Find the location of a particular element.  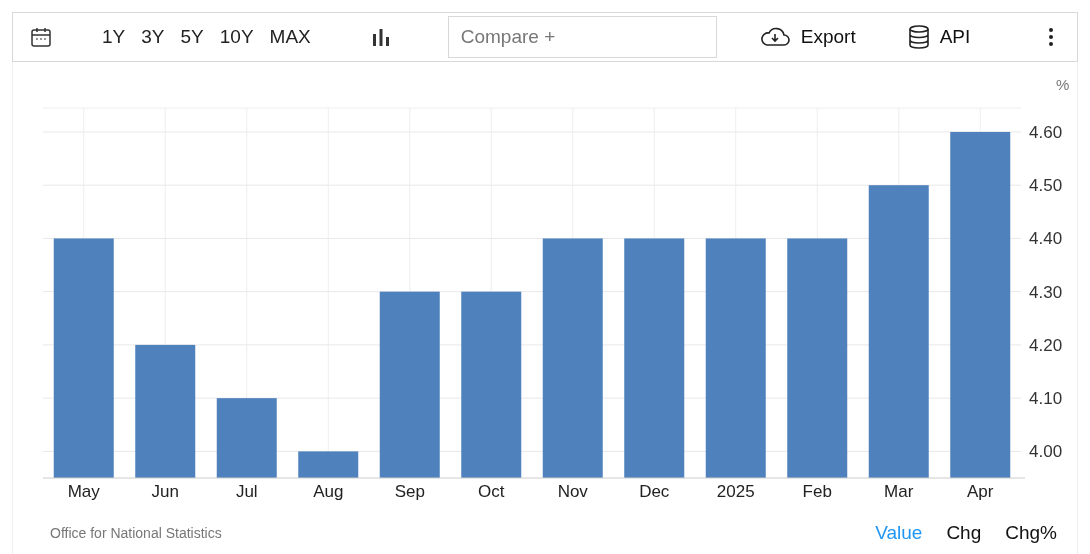

y-tick-label: 4.50 is located at coordinates (1046, 186).